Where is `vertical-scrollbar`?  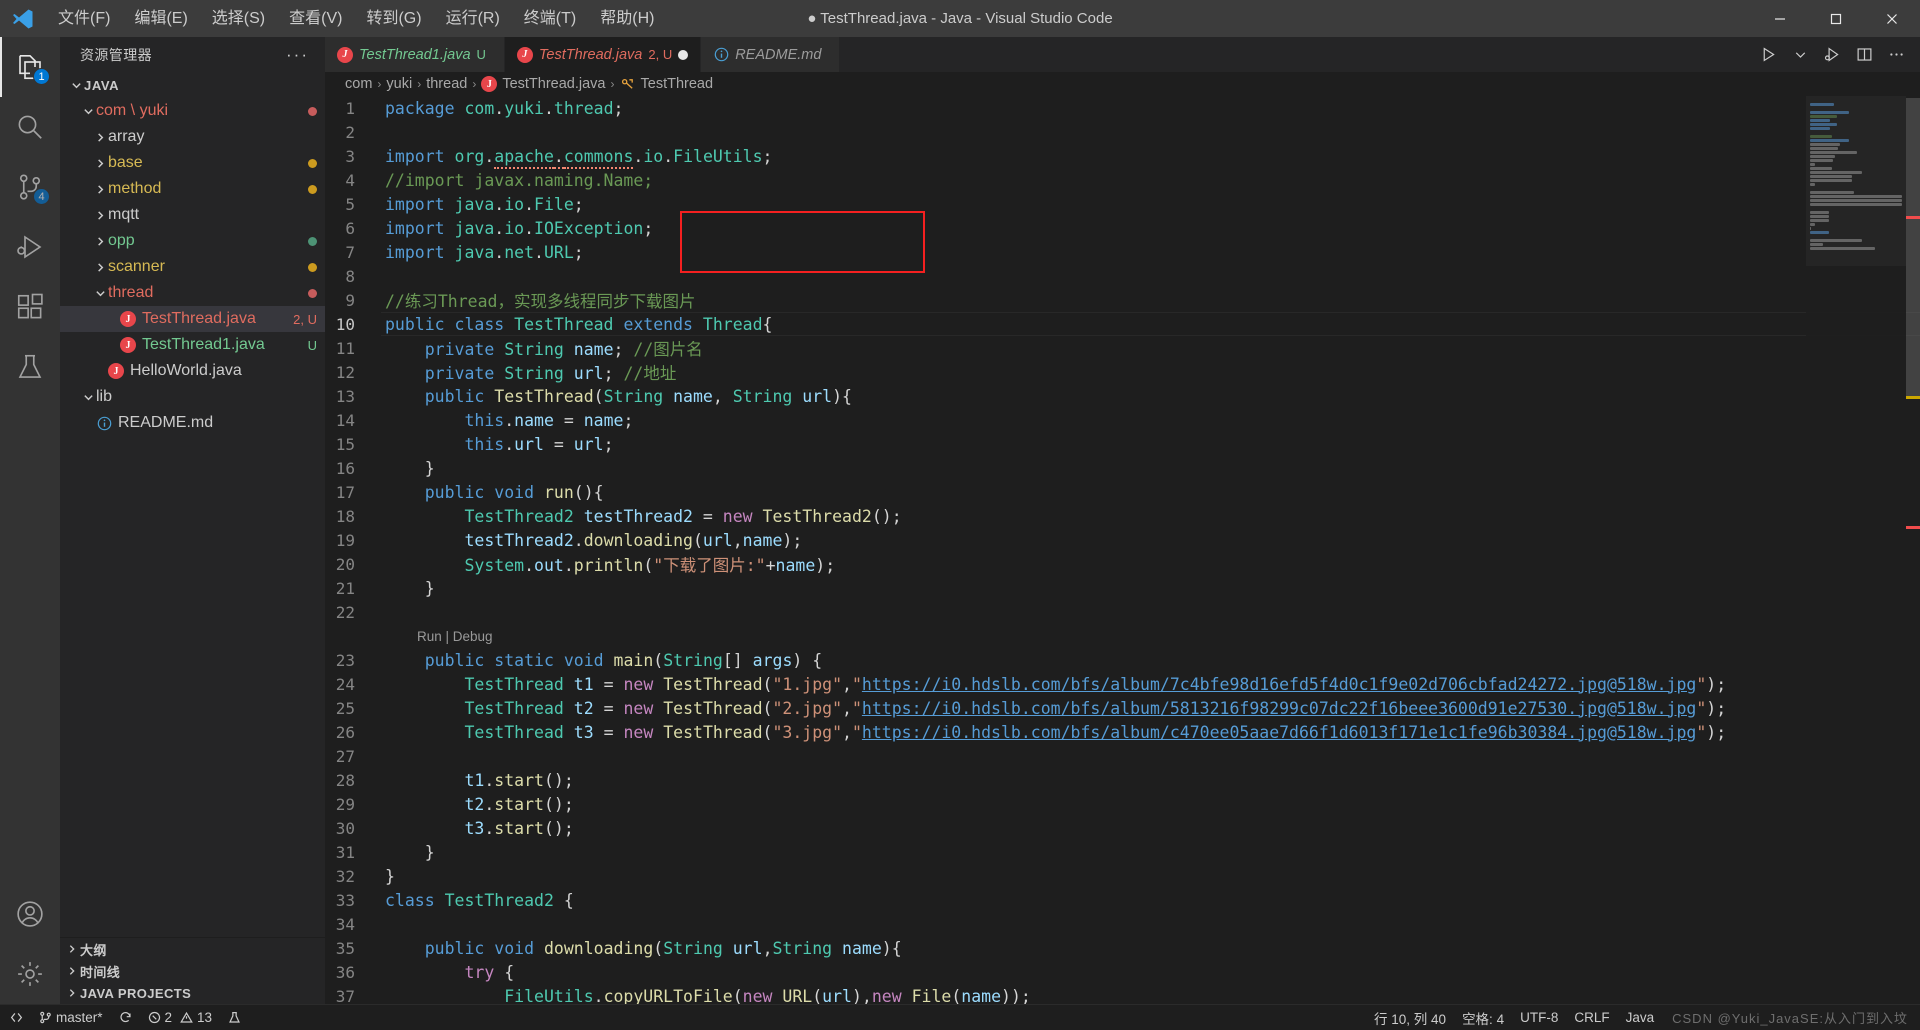
vertical-scrollbar is located at coordinates (1913, 550).